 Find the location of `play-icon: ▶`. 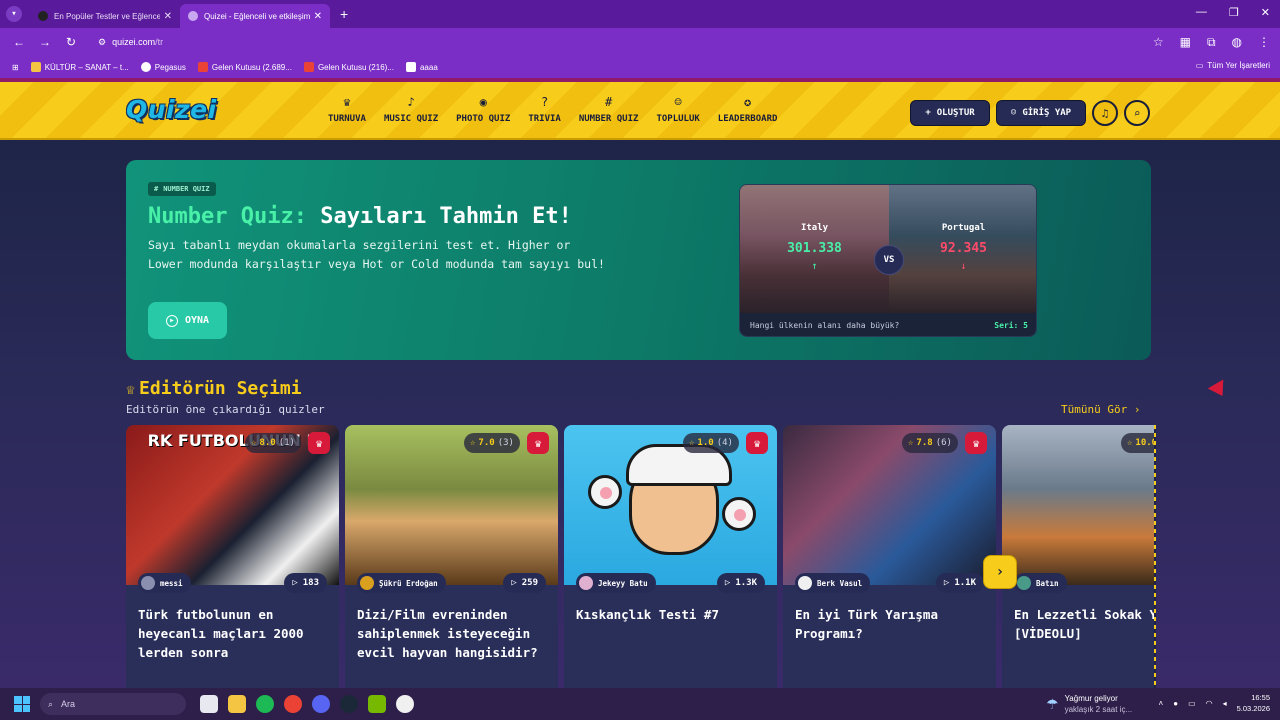

play-icon: ▶ is located at coordinates (171, 320).